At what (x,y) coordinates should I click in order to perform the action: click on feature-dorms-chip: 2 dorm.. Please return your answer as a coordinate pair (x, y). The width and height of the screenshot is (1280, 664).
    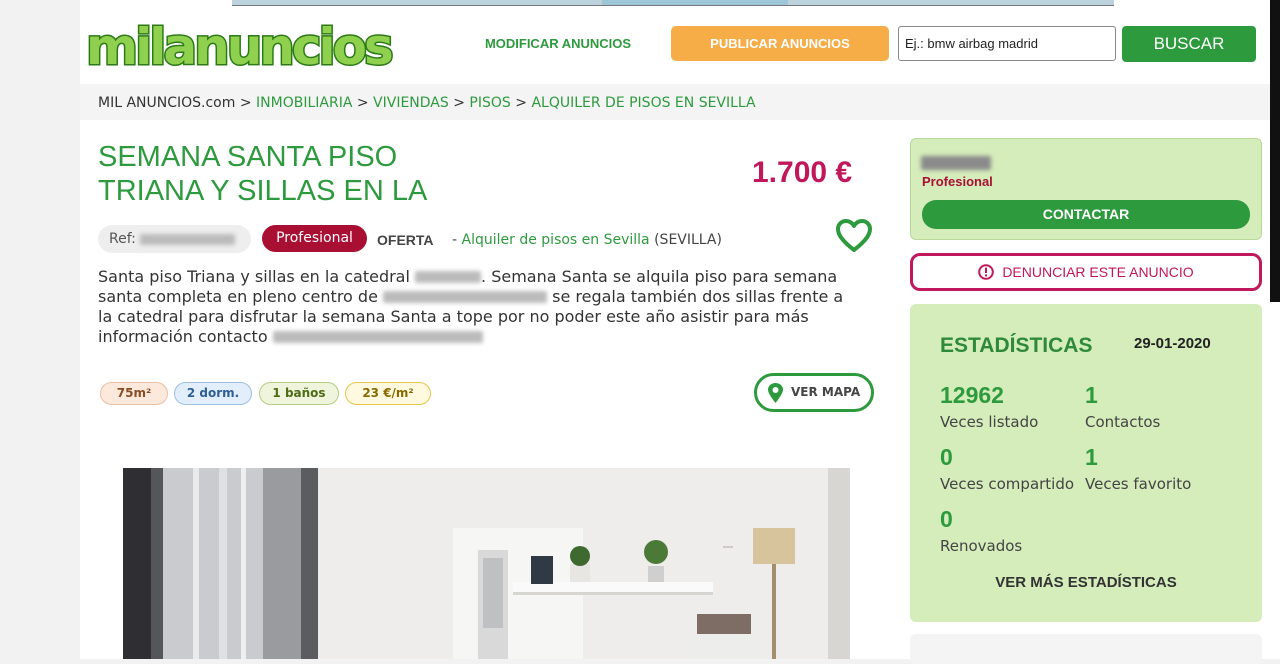
    Looking at the image, I should click on (213, 393).